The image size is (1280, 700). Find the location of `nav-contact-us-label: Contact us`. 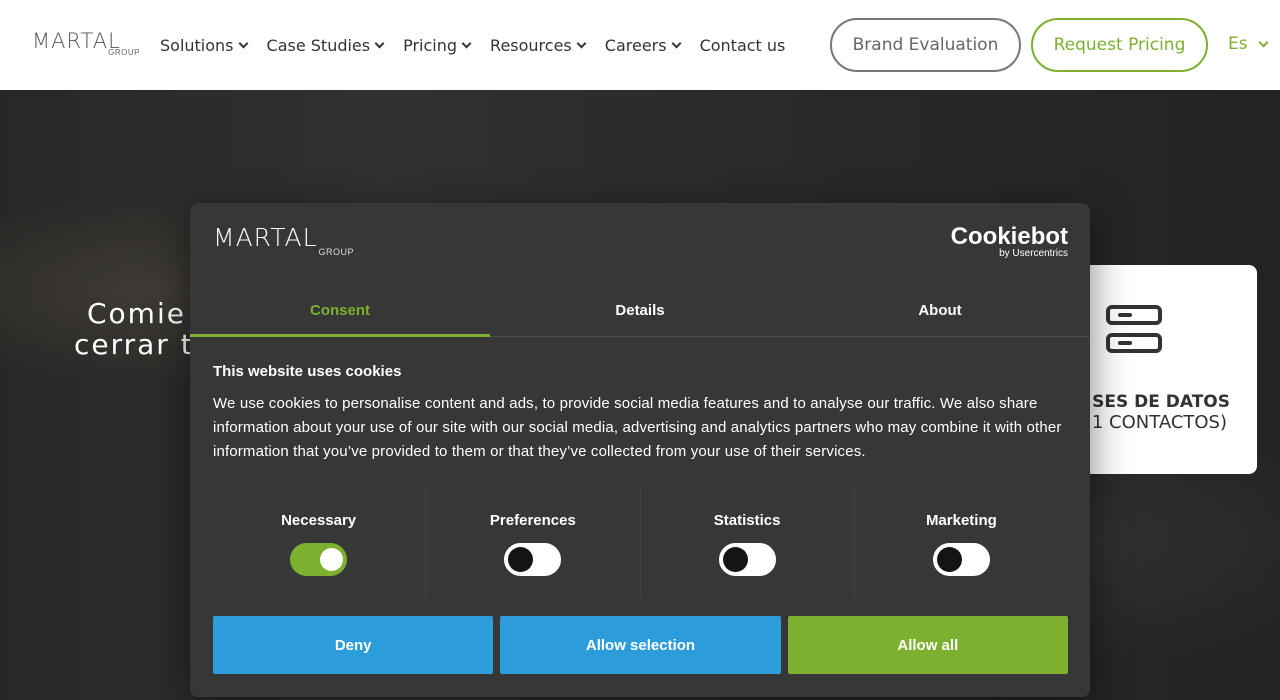

nav-contact-us-label: Contact us is located at coordinates (742, 45).